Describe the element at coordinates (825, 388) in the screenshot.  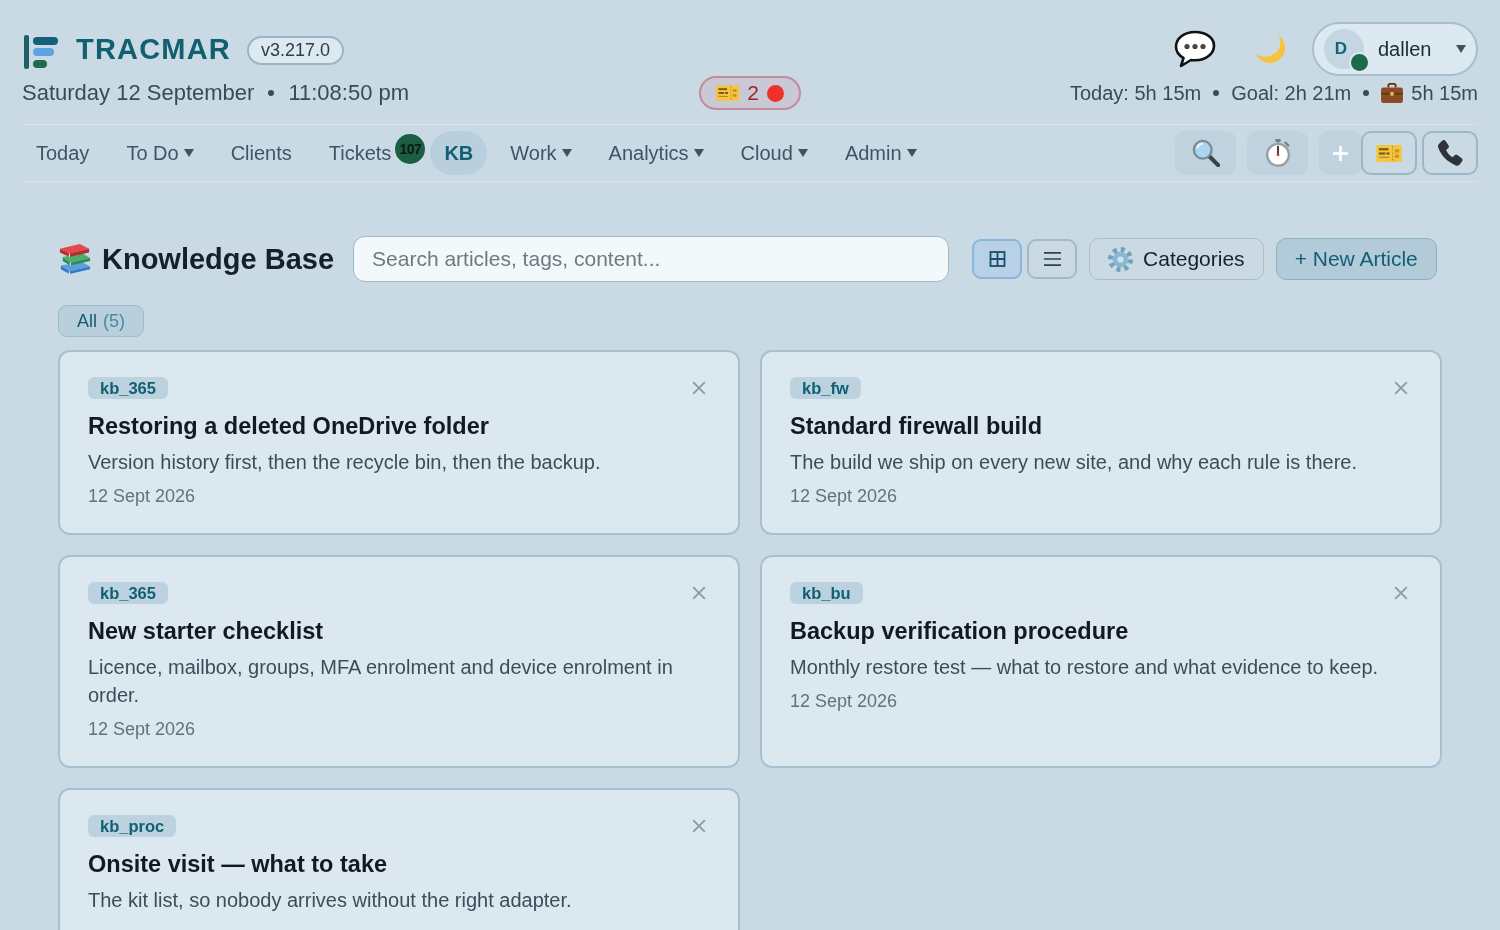
I see `article-tag: kb_fw` at that location.